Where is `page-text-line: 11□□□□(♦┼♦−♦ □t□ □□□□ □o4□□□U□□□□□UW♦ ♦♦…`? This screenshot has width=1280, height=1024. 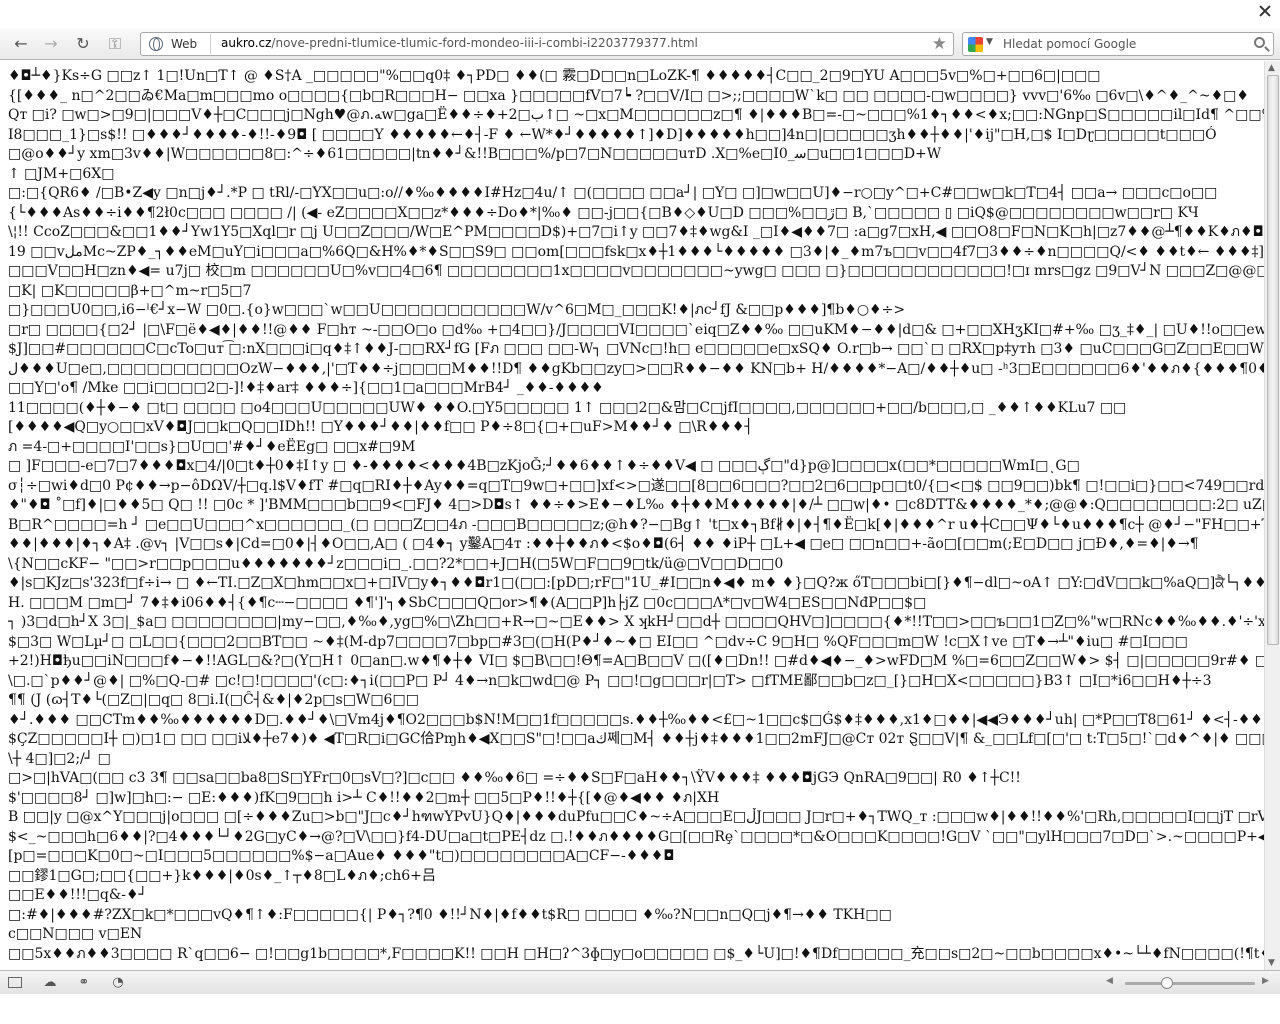
page-text-line: 11□□□□(♦┼♦−♦ □t□ □□□□ □o4□□□U□□□□□UW♦ ♦♦… is located at coordinates (567, 407).